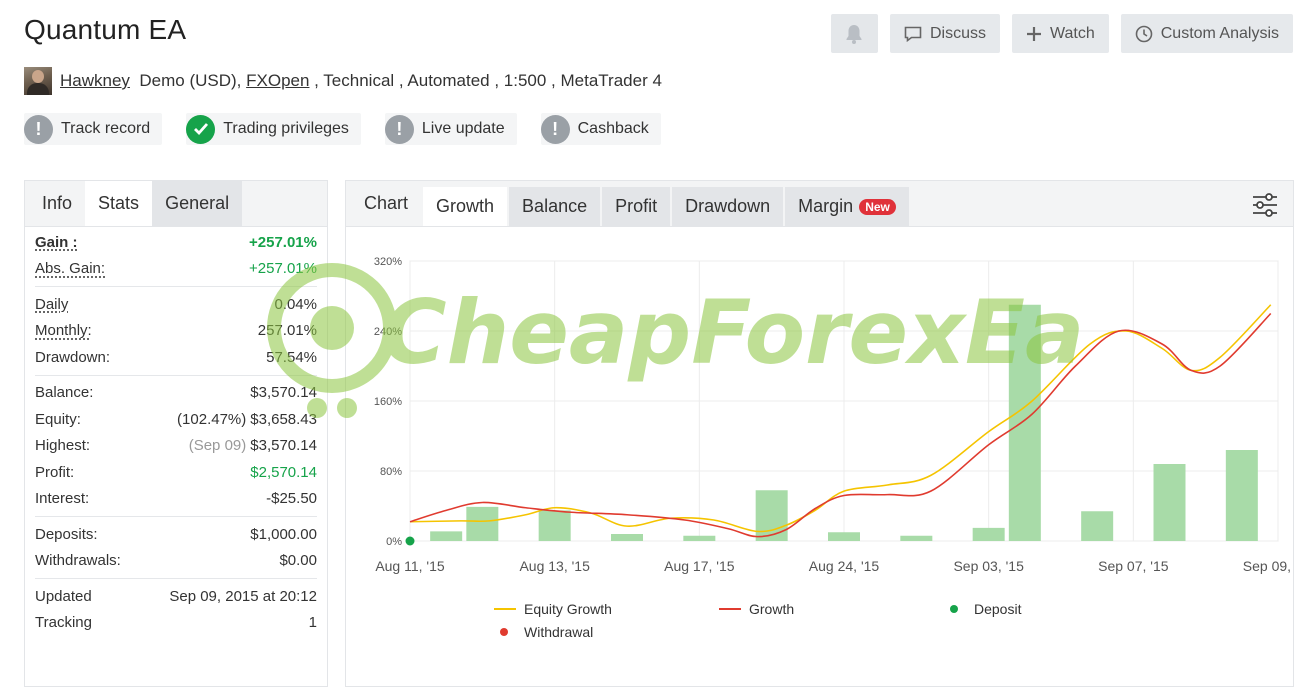 The height and width of the screenshot is (697, 1315). Describe the element at coordinates (985, 609) in the screenshot. I see `legend-deposit: Deposit` at that location.